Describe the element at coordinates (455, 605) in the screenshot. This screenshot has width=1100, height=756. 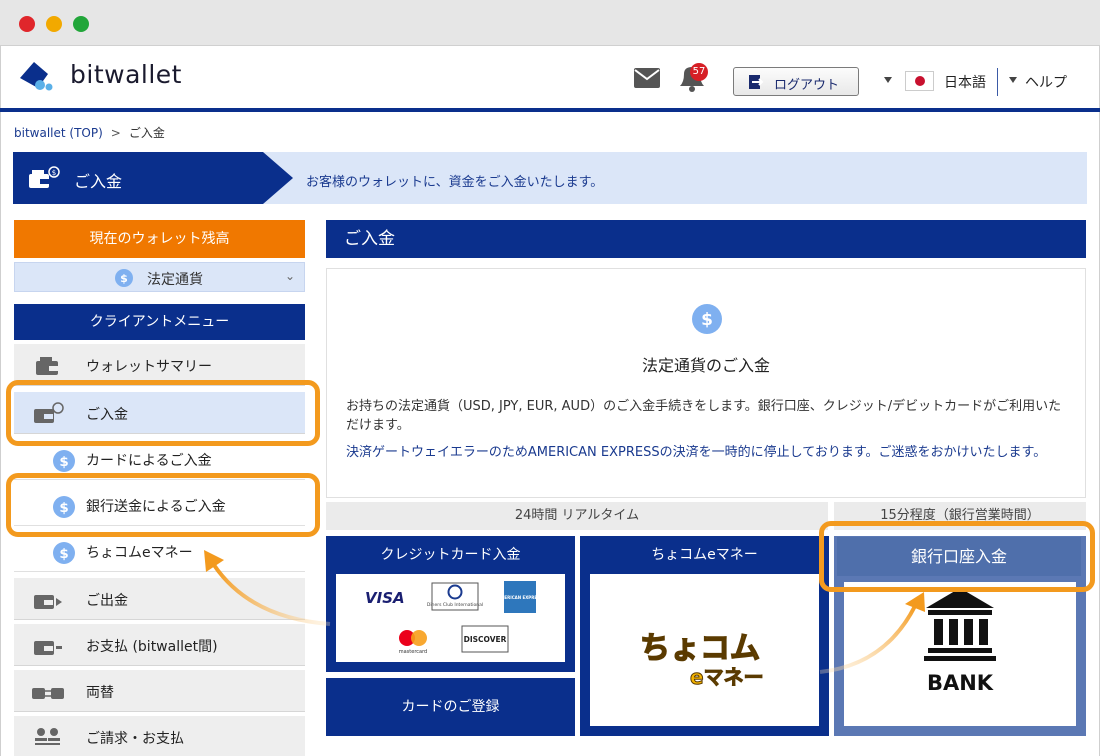
I see `svg-text: Diners Club International` at that location.